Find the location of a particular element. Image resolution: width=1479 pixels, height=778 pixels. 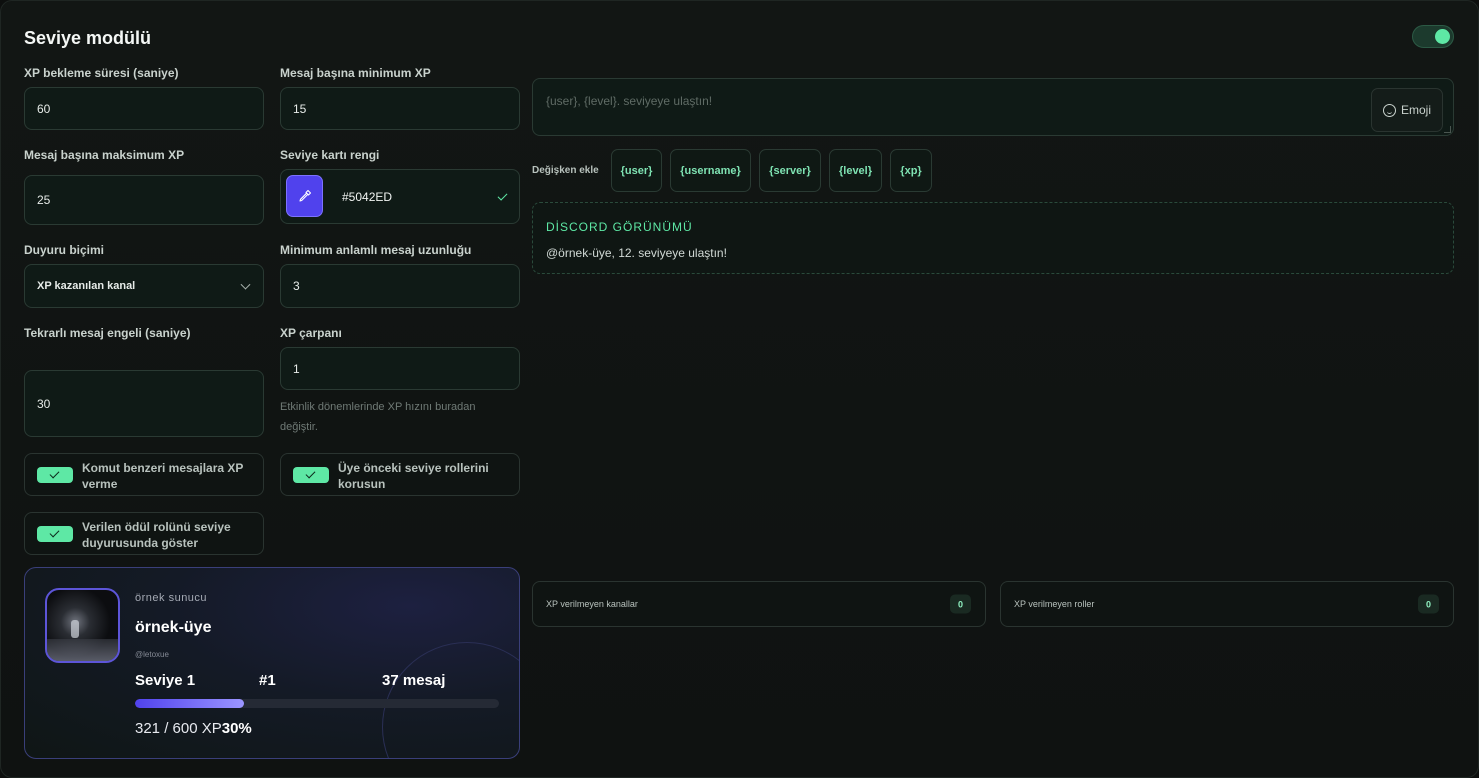

xp-progress-fill is located at coordinates (190, 703).